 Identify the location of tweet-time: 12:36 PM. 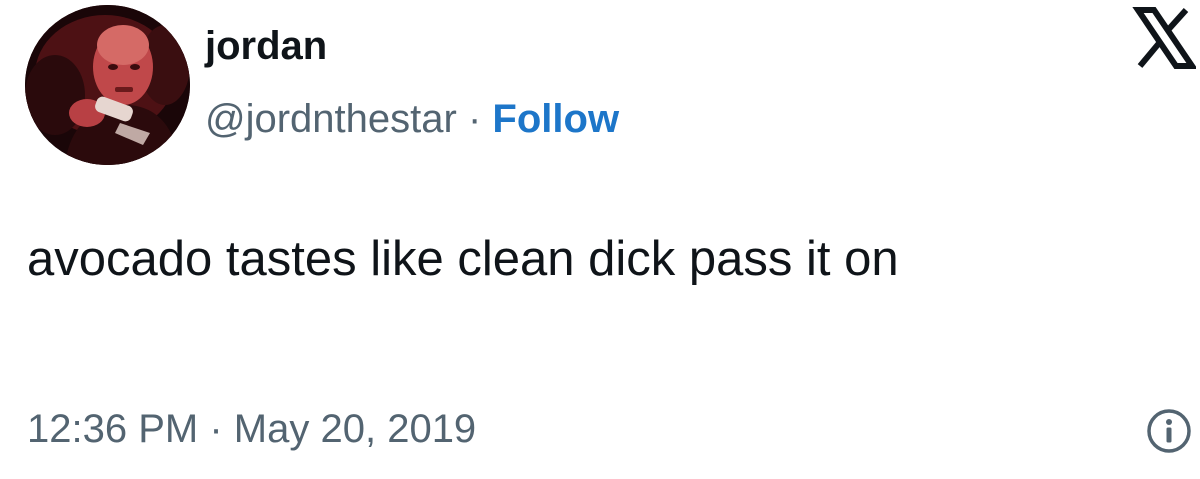
(113, 429).